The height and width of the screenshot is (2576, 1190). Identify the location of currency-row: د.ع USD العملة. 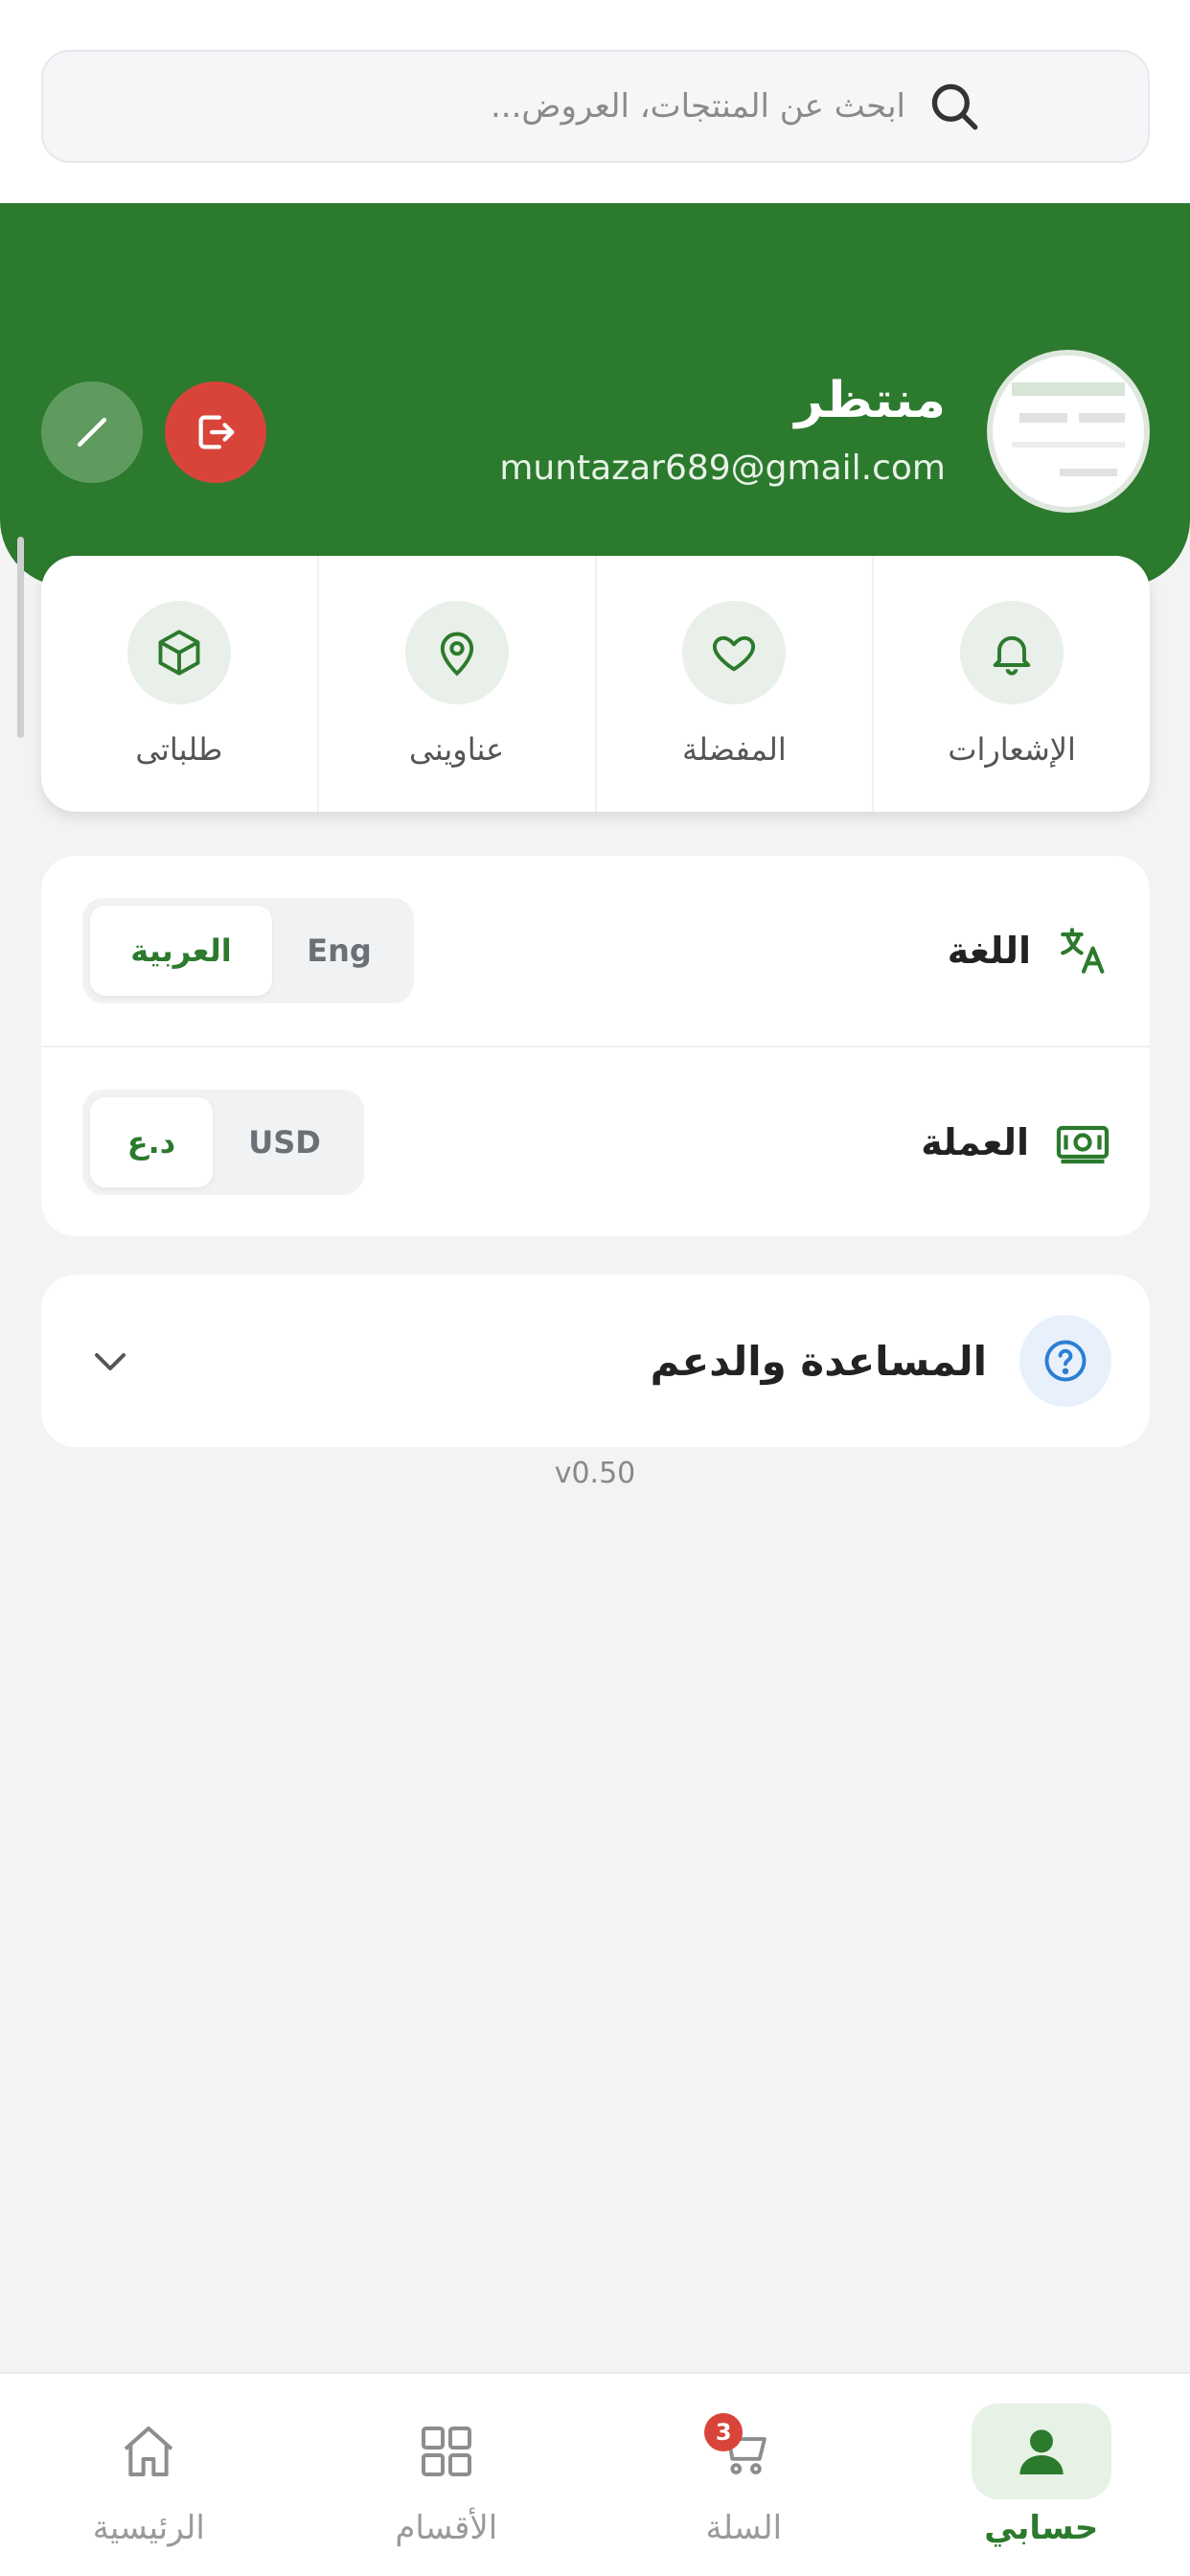
(595, 1142).